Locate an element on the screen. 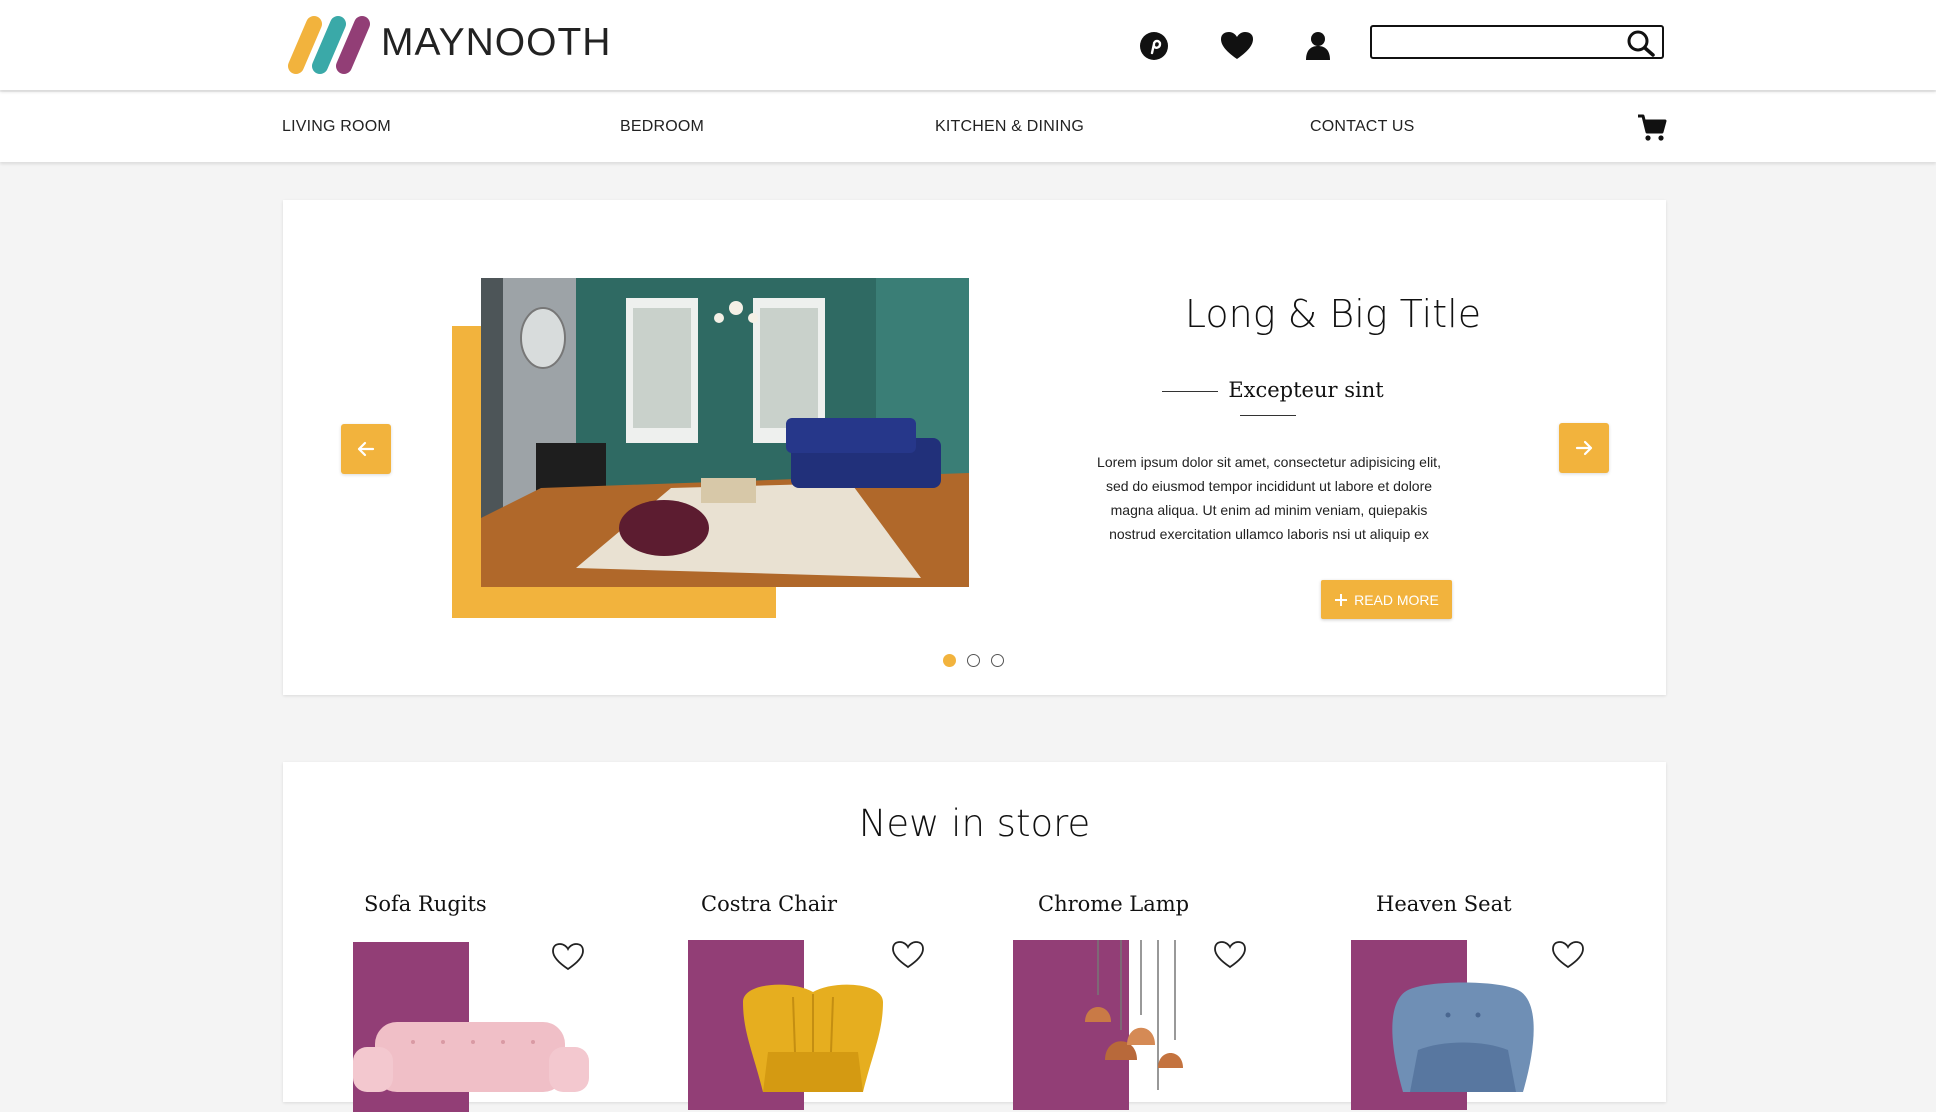 The height and width of the screenshot is (1112, 1936). cart-icon is located at coordinates (1652, 128).